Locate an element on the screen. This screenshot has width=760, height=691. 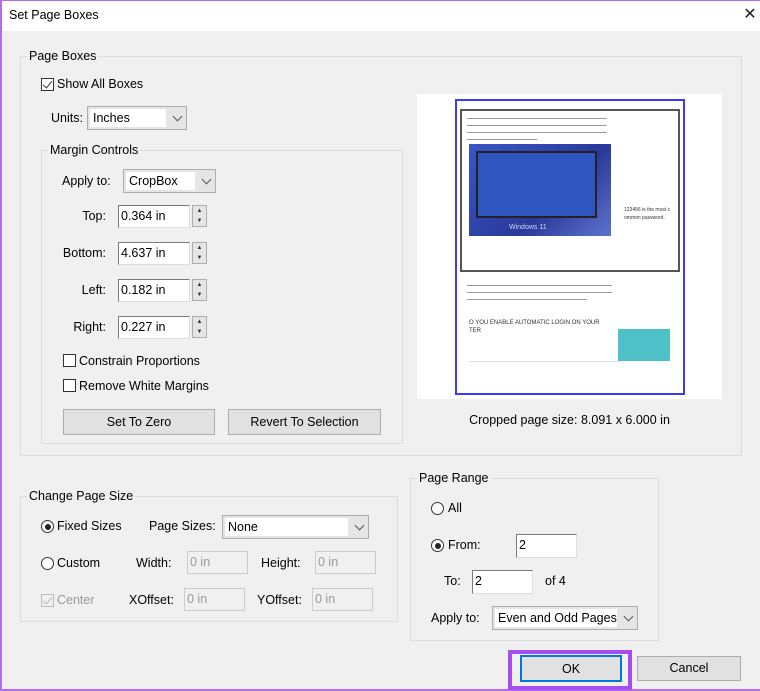
preview-heading-1: O YOU ENABLE AUTOMATIC LOGIN ON YOUR is located at coordinates (534, 323).